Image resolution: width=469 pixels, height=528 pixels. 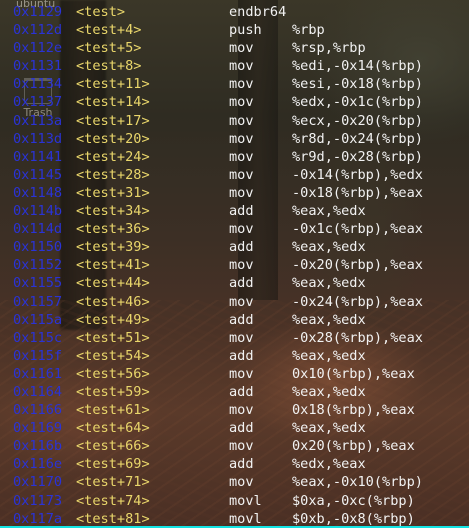 What do you see at coordinates (357, 138) in the screenshot?
I see `instruction-operands: %r8d,-0x24(%rbp)` at bounding box center [357, 138].